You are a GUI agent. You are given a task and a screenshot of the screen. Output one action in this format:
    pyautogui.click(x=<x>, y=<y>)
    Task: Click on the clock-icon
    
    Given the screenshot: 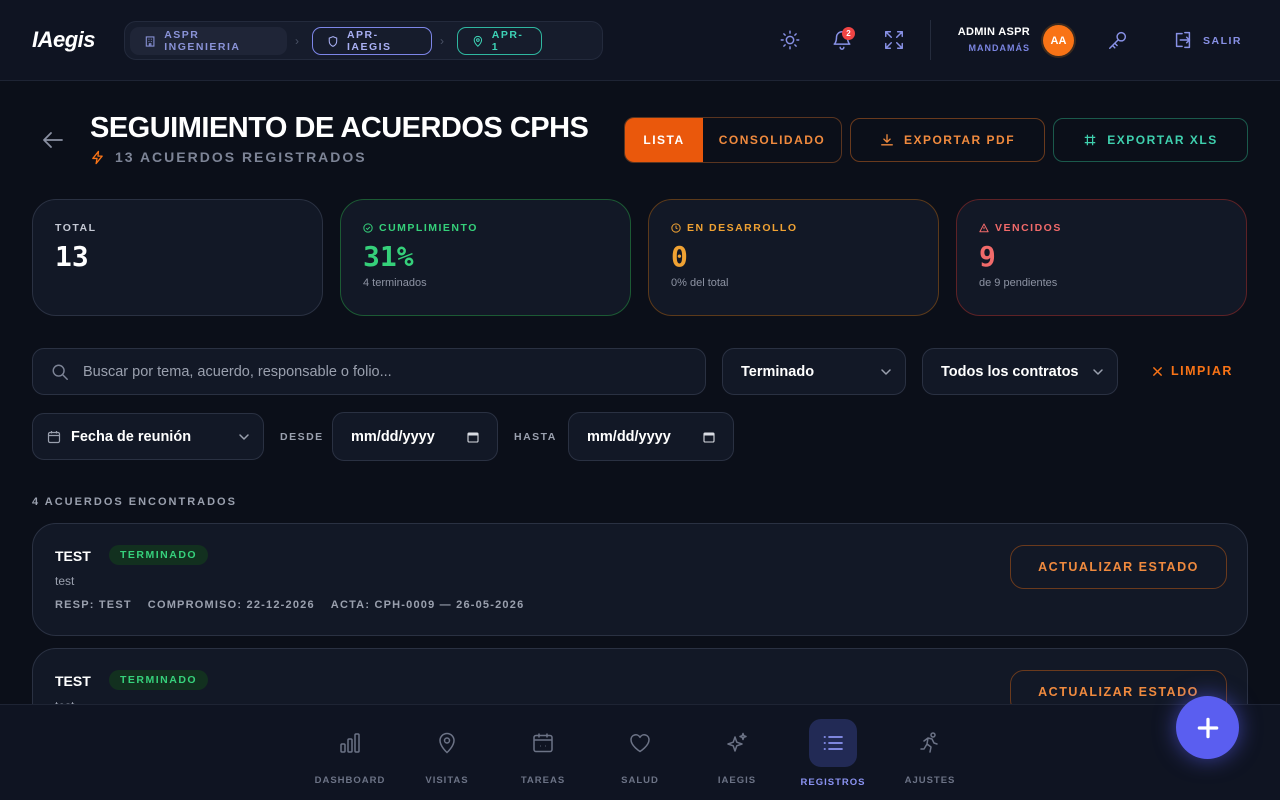 What is the action you would take?
    pyautogui.click(x=676, y=228)
    